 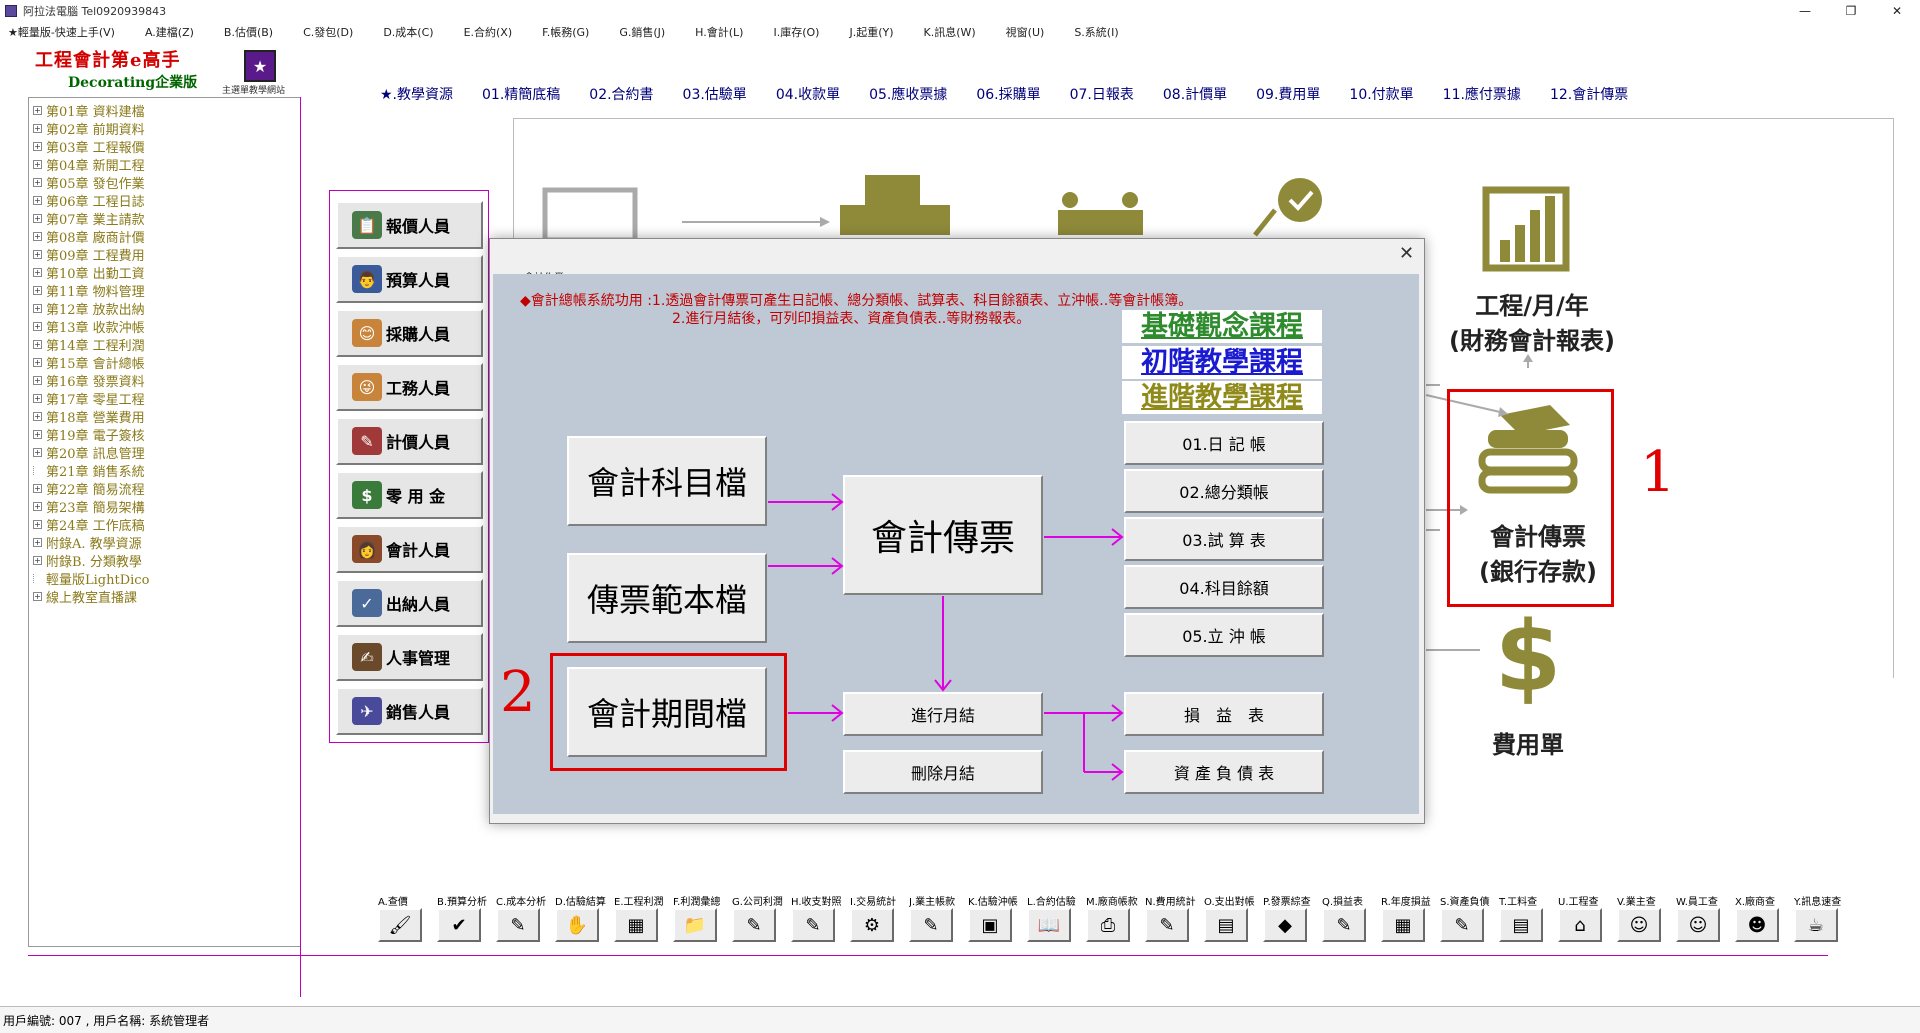 I want to click on voucher-template-file-button: 傳票範本檔, so click(x=667, y=598).